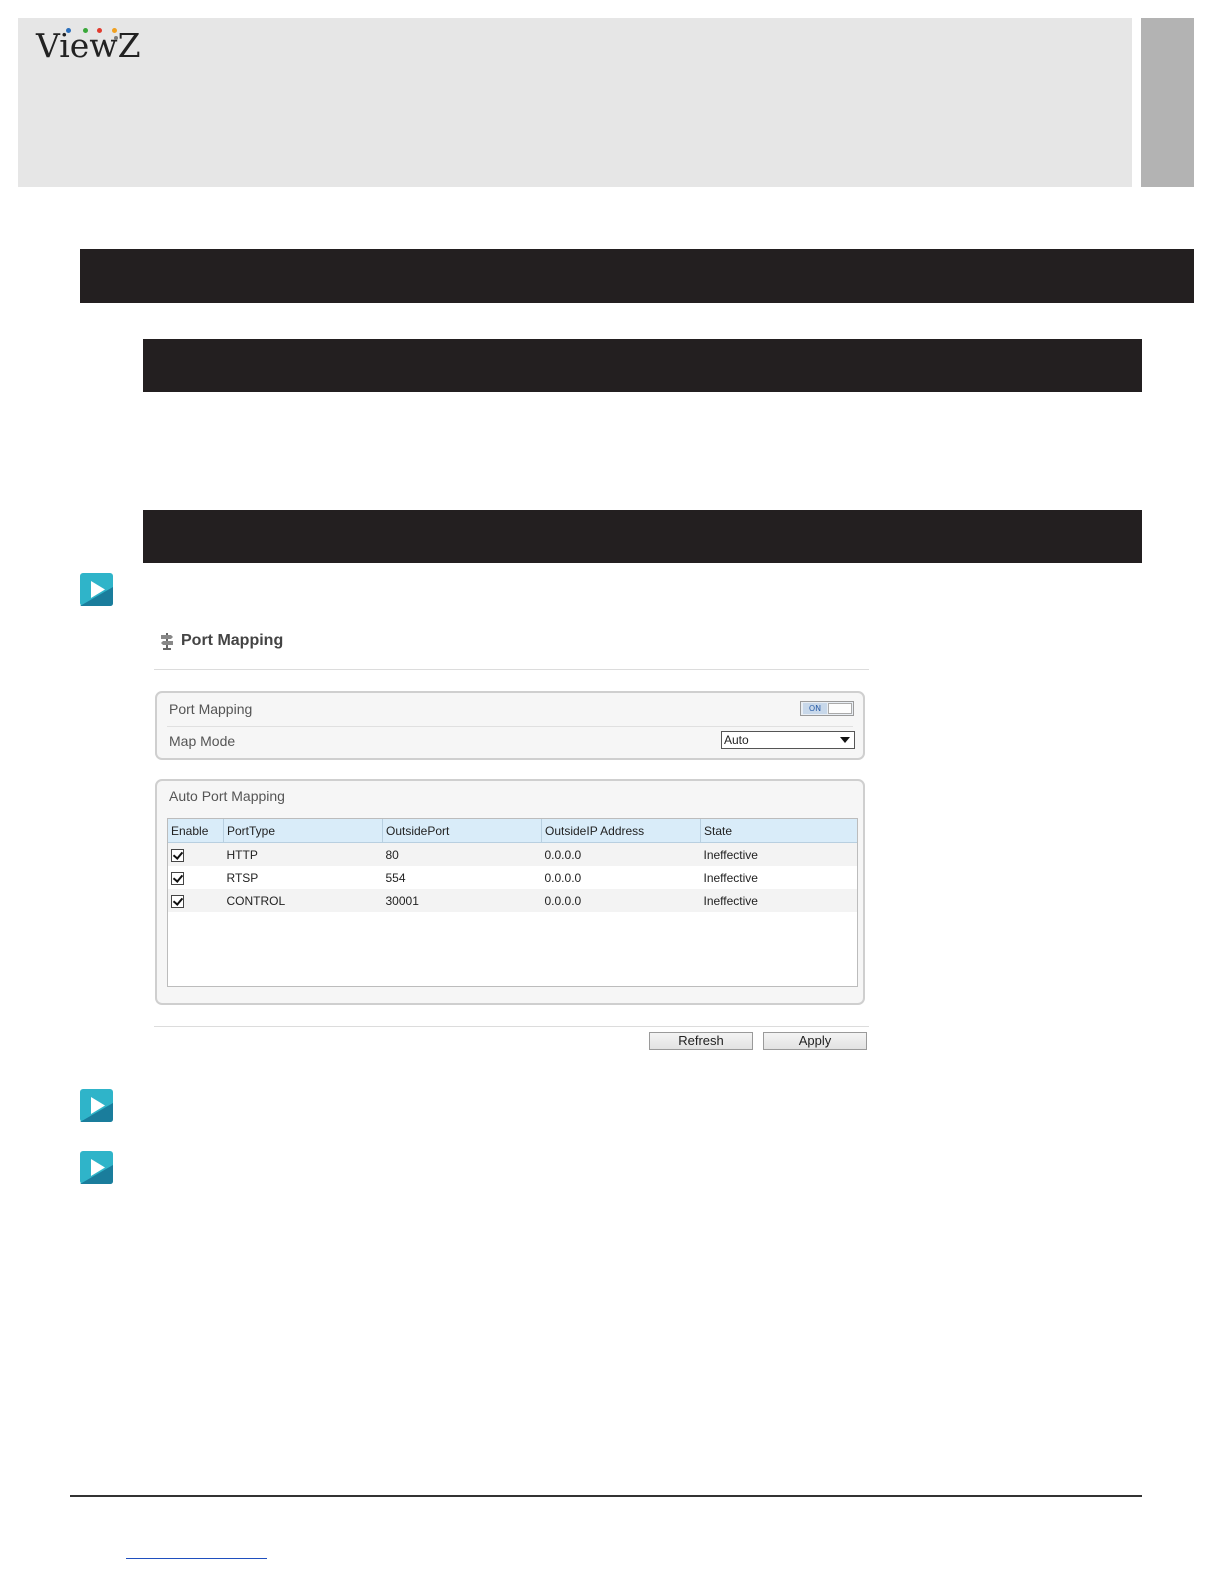  Describe the element at coordinates (512, 877) in the screenshot. I see `table-row: RTSP 554 0.0.0.0 Ineffective` at that location.